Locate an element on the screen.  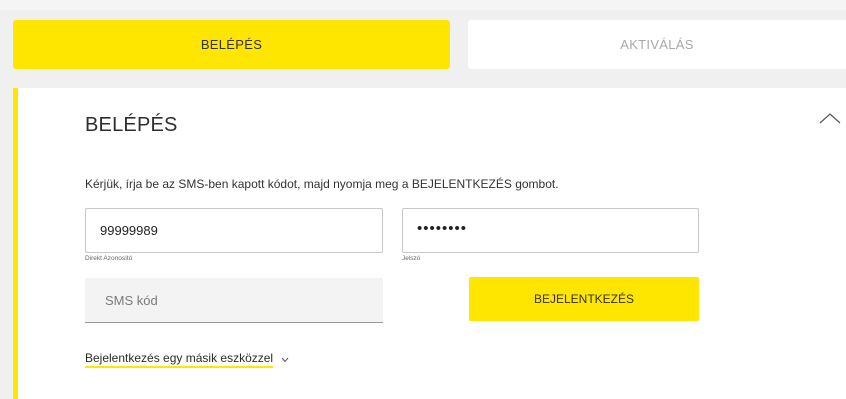
panel-title: BELÉPÉS is located at coordinates (131, 125).